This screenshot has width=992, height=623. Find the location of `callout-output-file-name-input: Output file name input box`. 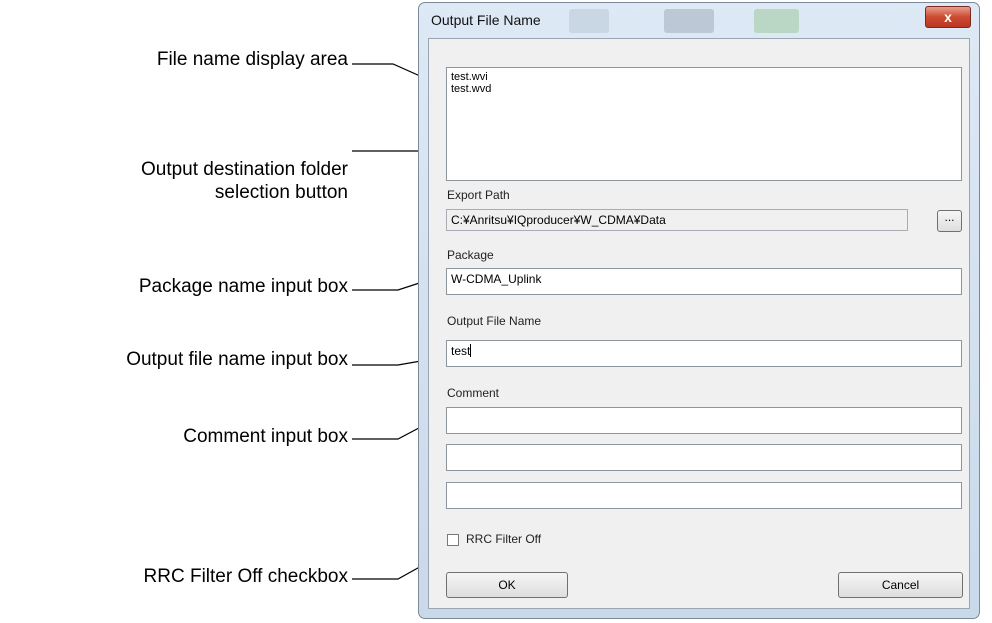

callout-output-file-name-input: Output file name input box is located at coordinates (237, 359).